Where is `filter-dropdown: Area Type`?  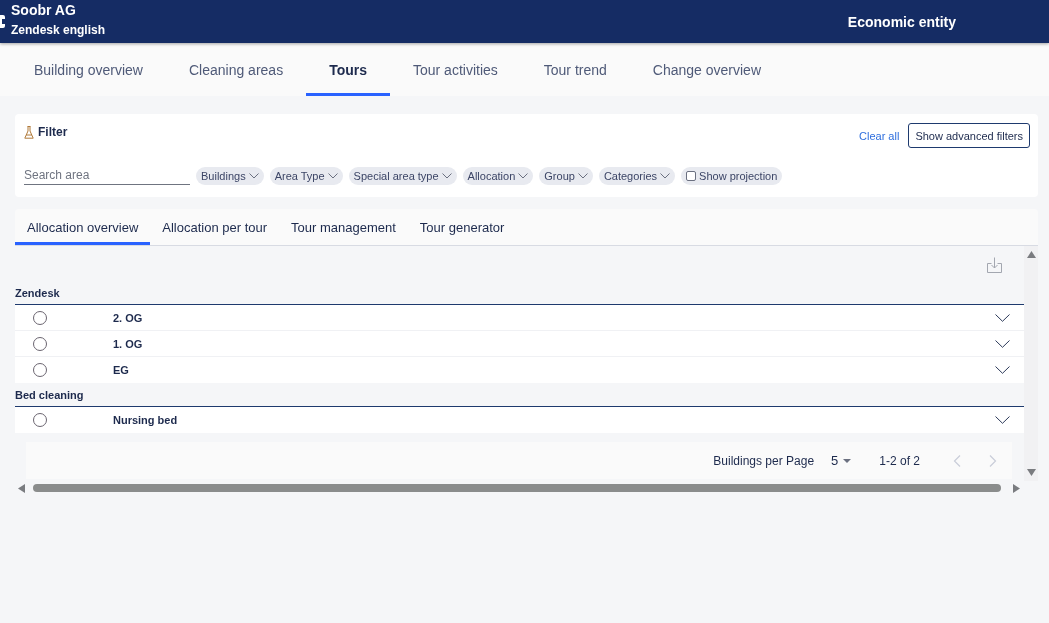
filter-dropdown: Area Type is located at coordinates (306, 175).